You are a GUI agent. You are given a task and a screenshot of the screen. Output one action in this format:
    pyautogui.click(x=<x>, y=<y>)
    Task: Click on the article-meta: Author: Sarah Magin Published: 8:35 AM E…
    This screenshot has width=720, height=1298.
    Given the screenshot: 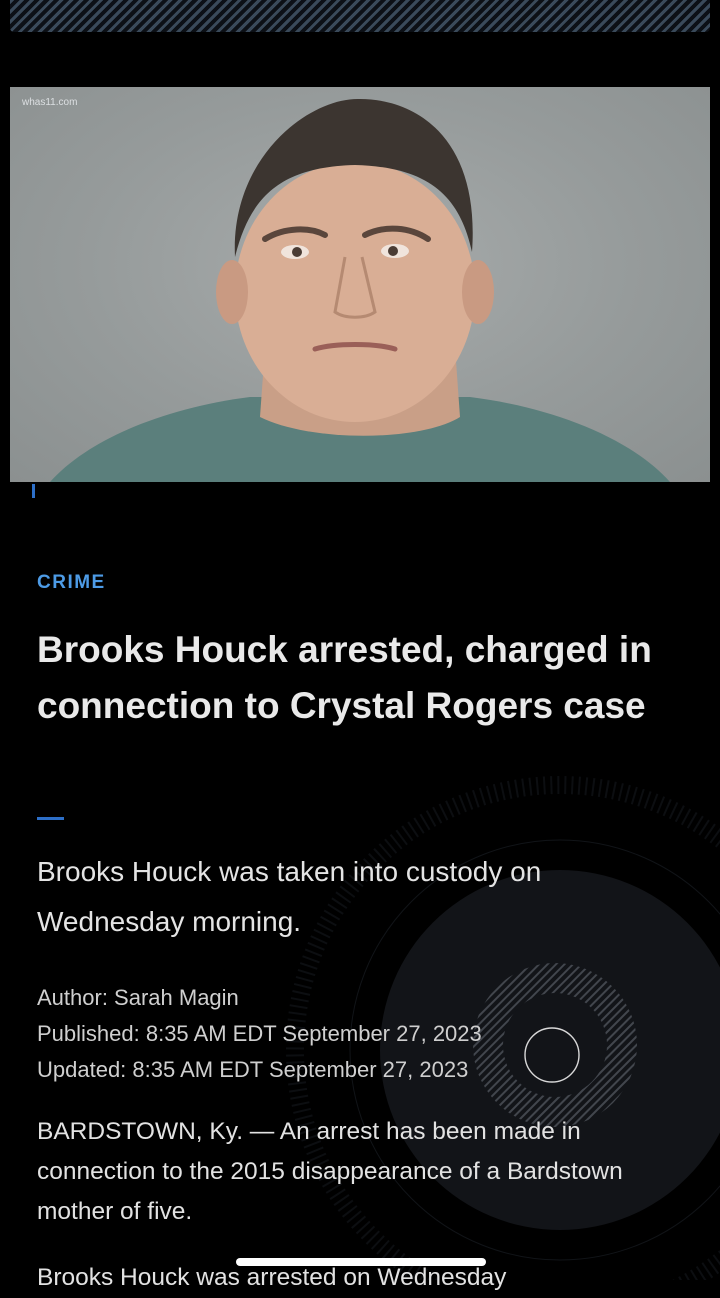 What is the action you would take?
    pyautogui.click(x=259, y=1034)
    